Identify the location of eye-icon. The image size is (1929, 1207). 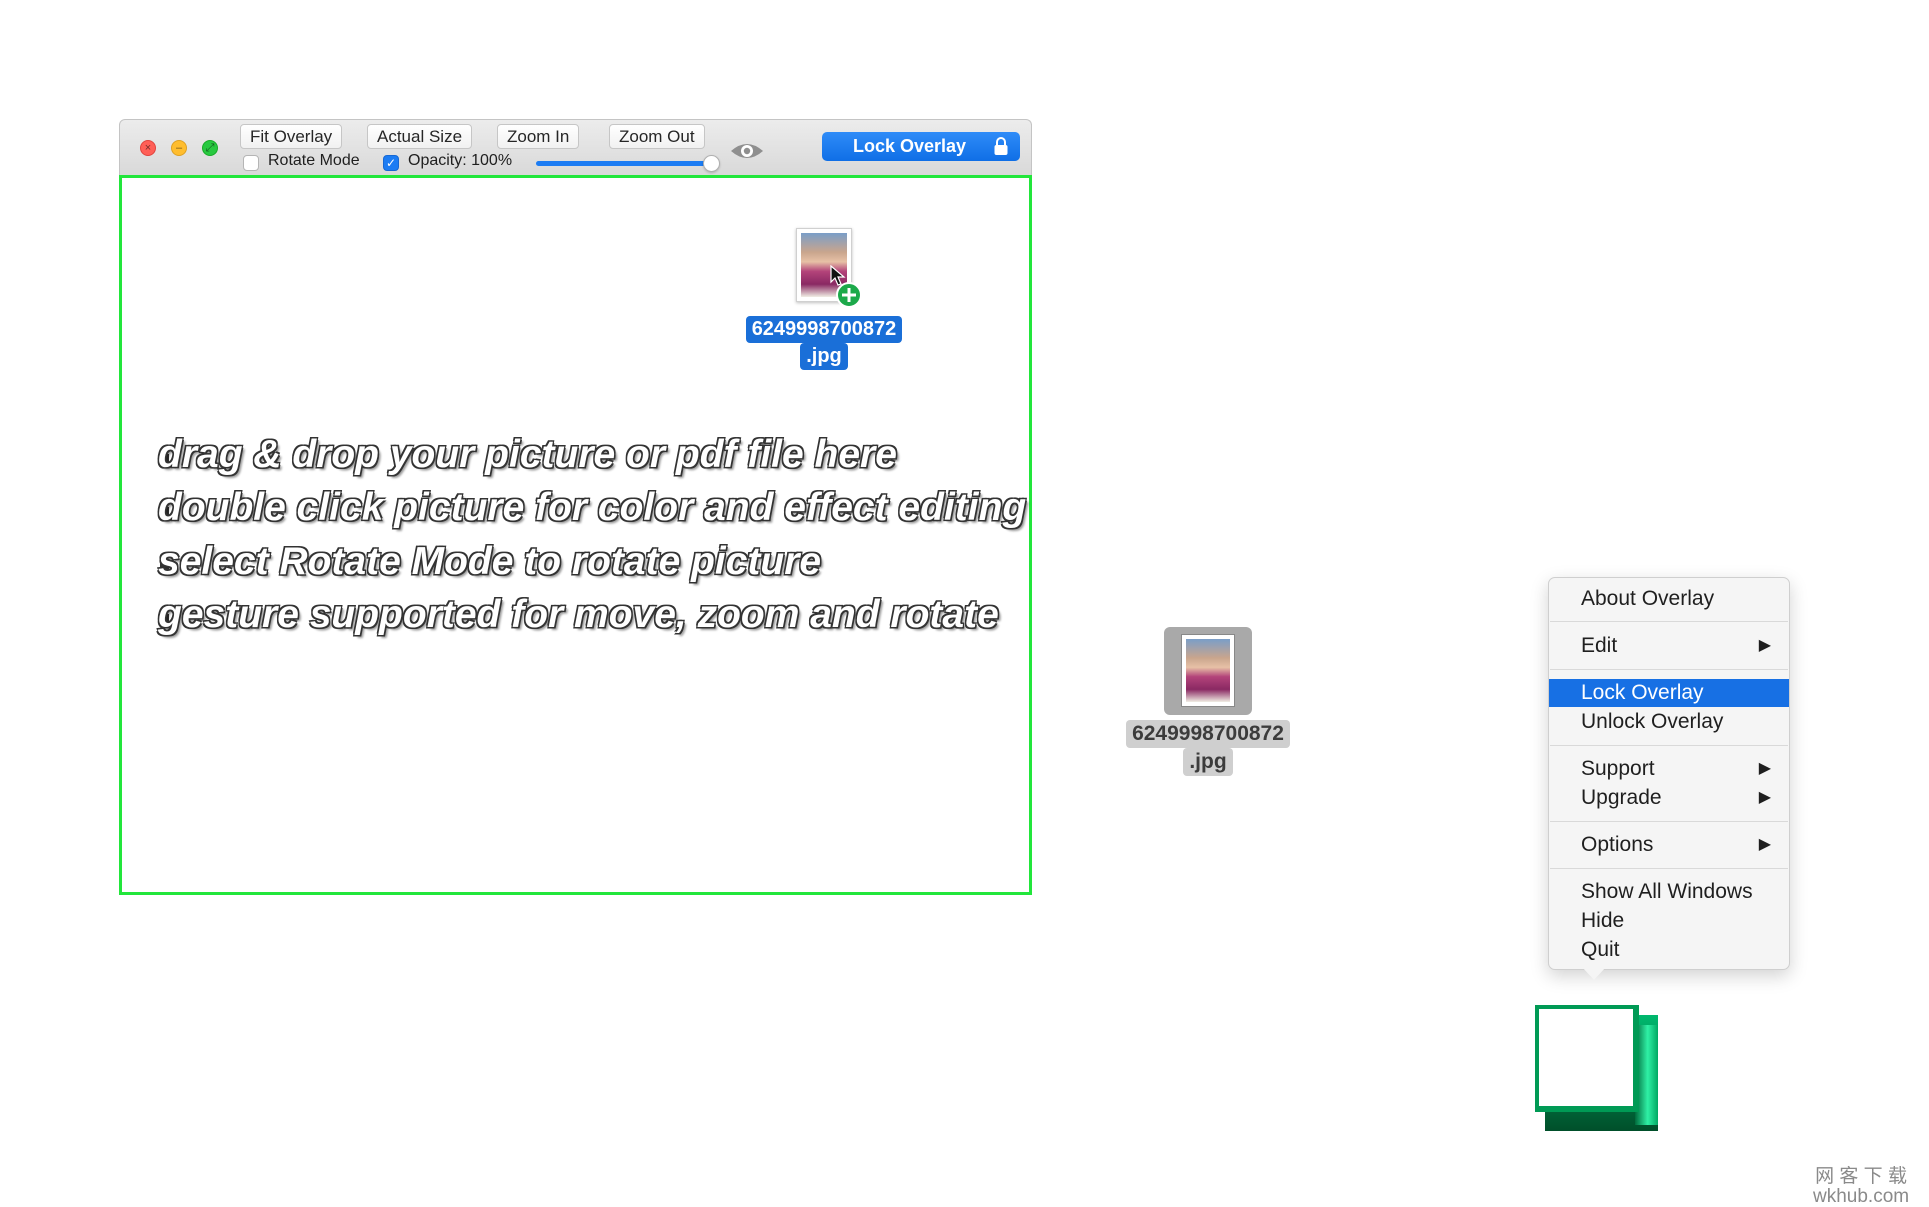
(747, 151).